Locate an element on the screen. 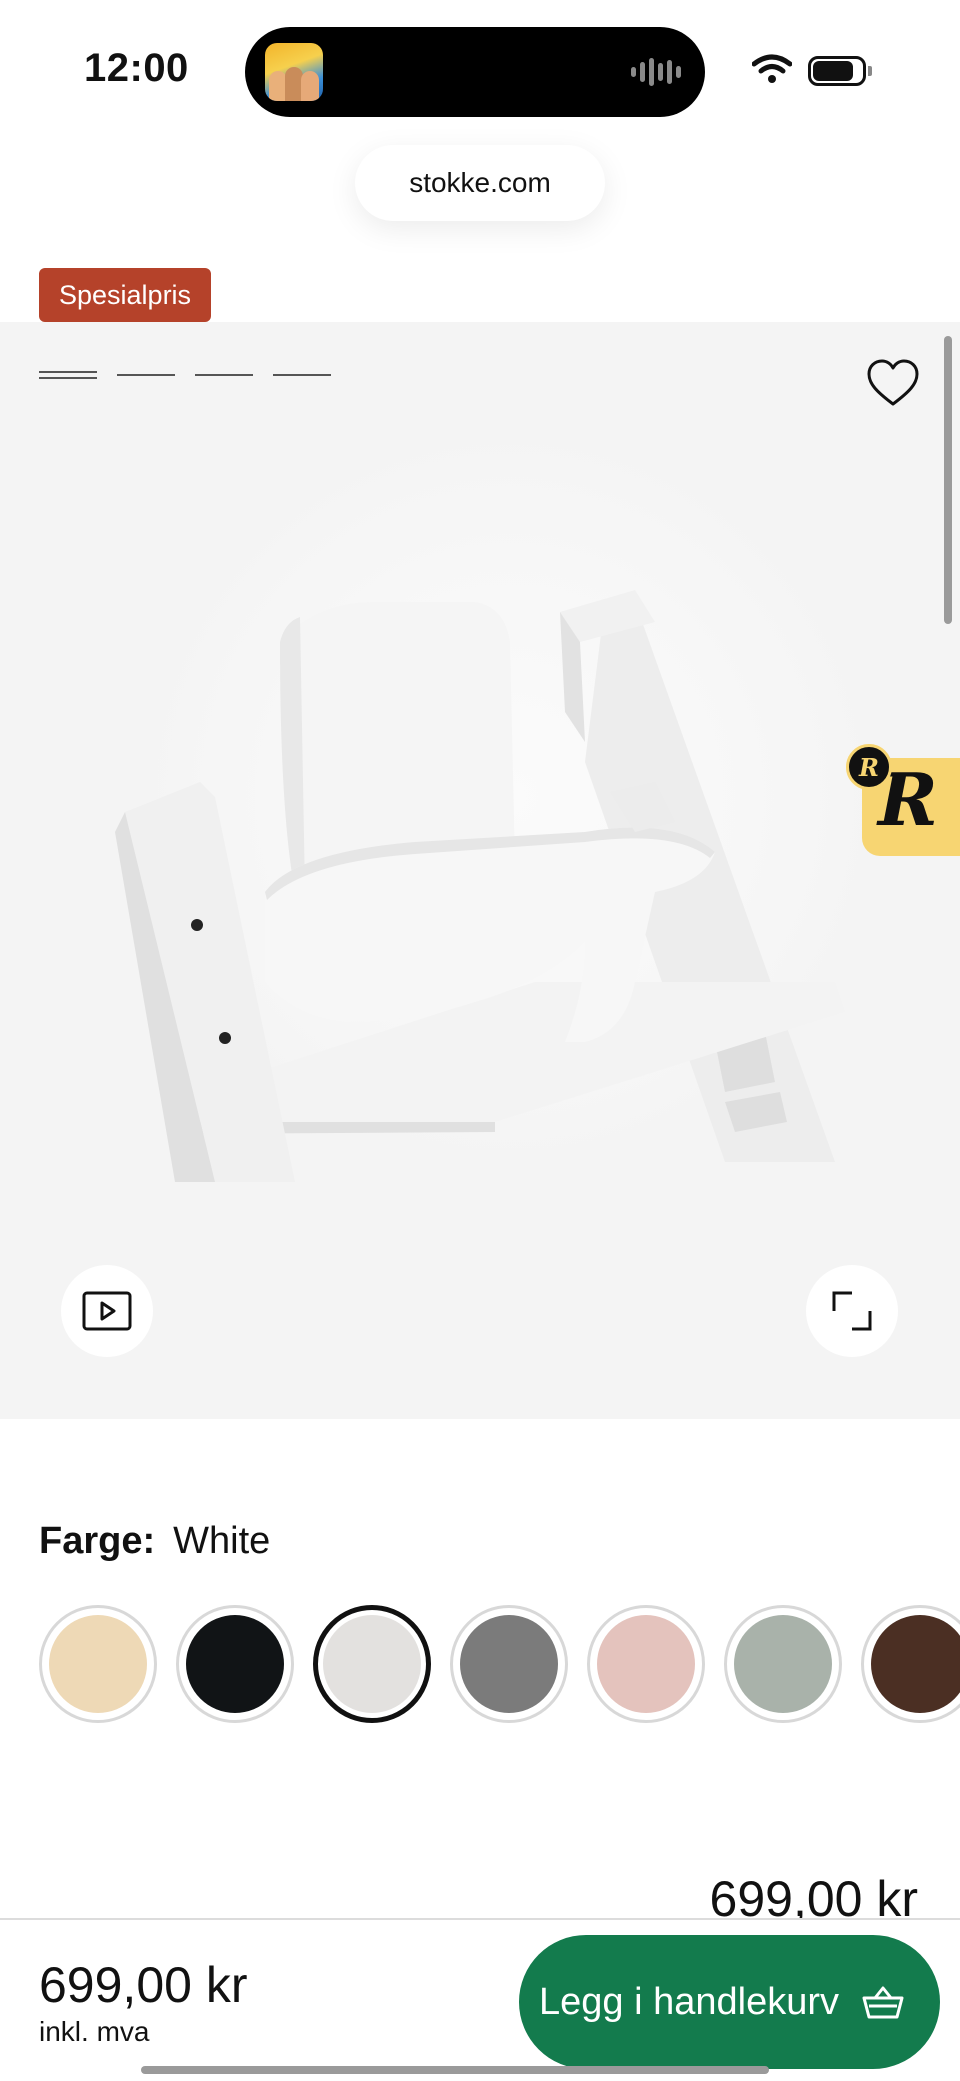 This screenshot has height=2081, width=960. play-video-button is located at coordinates (107, 1311).